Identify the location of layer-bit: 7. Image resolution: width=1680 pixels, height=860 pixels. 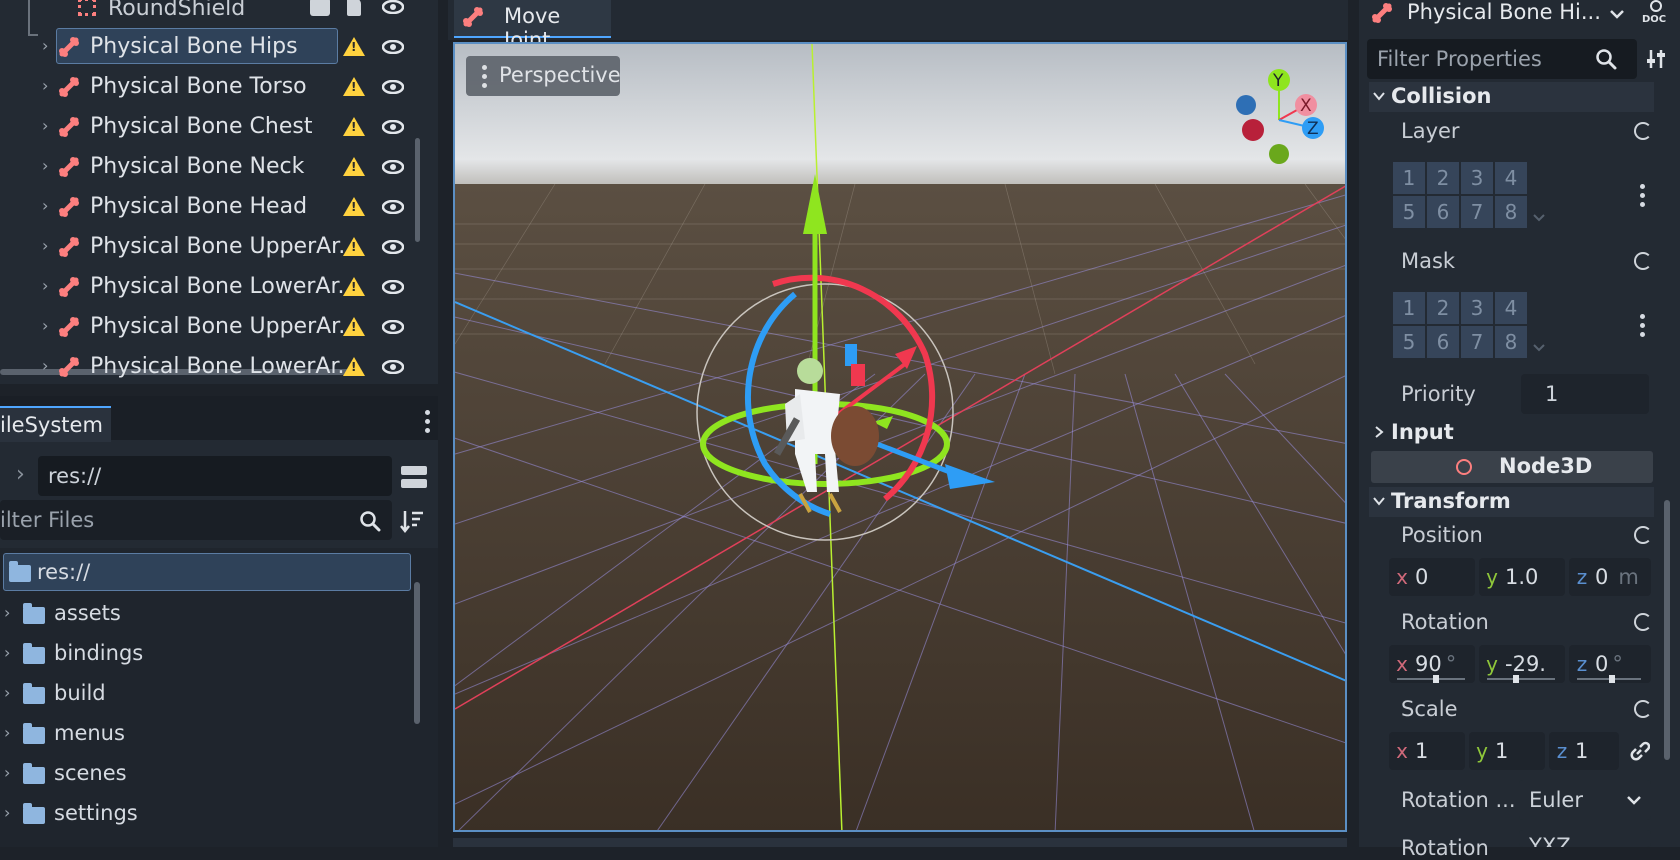
(1477, 212).